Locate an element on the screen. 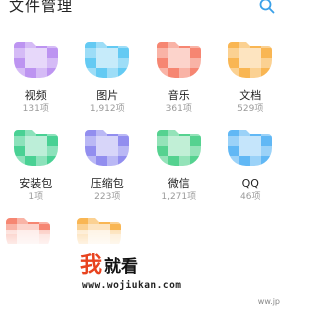 The height and width of the screenshot is (309, 320). video-folder-icon is located at coordinates (35, 58).